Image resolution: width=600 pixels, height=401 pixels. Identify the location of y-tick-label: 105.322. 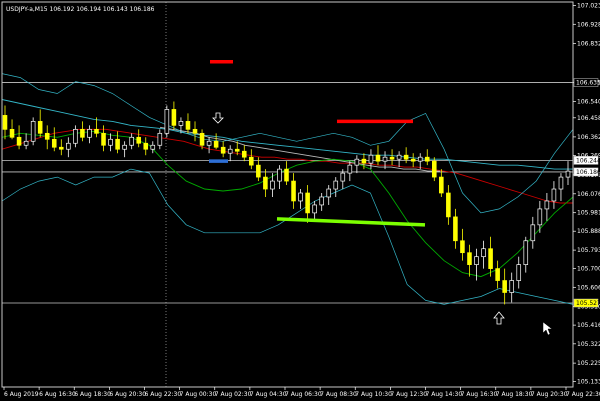
(588, 344).